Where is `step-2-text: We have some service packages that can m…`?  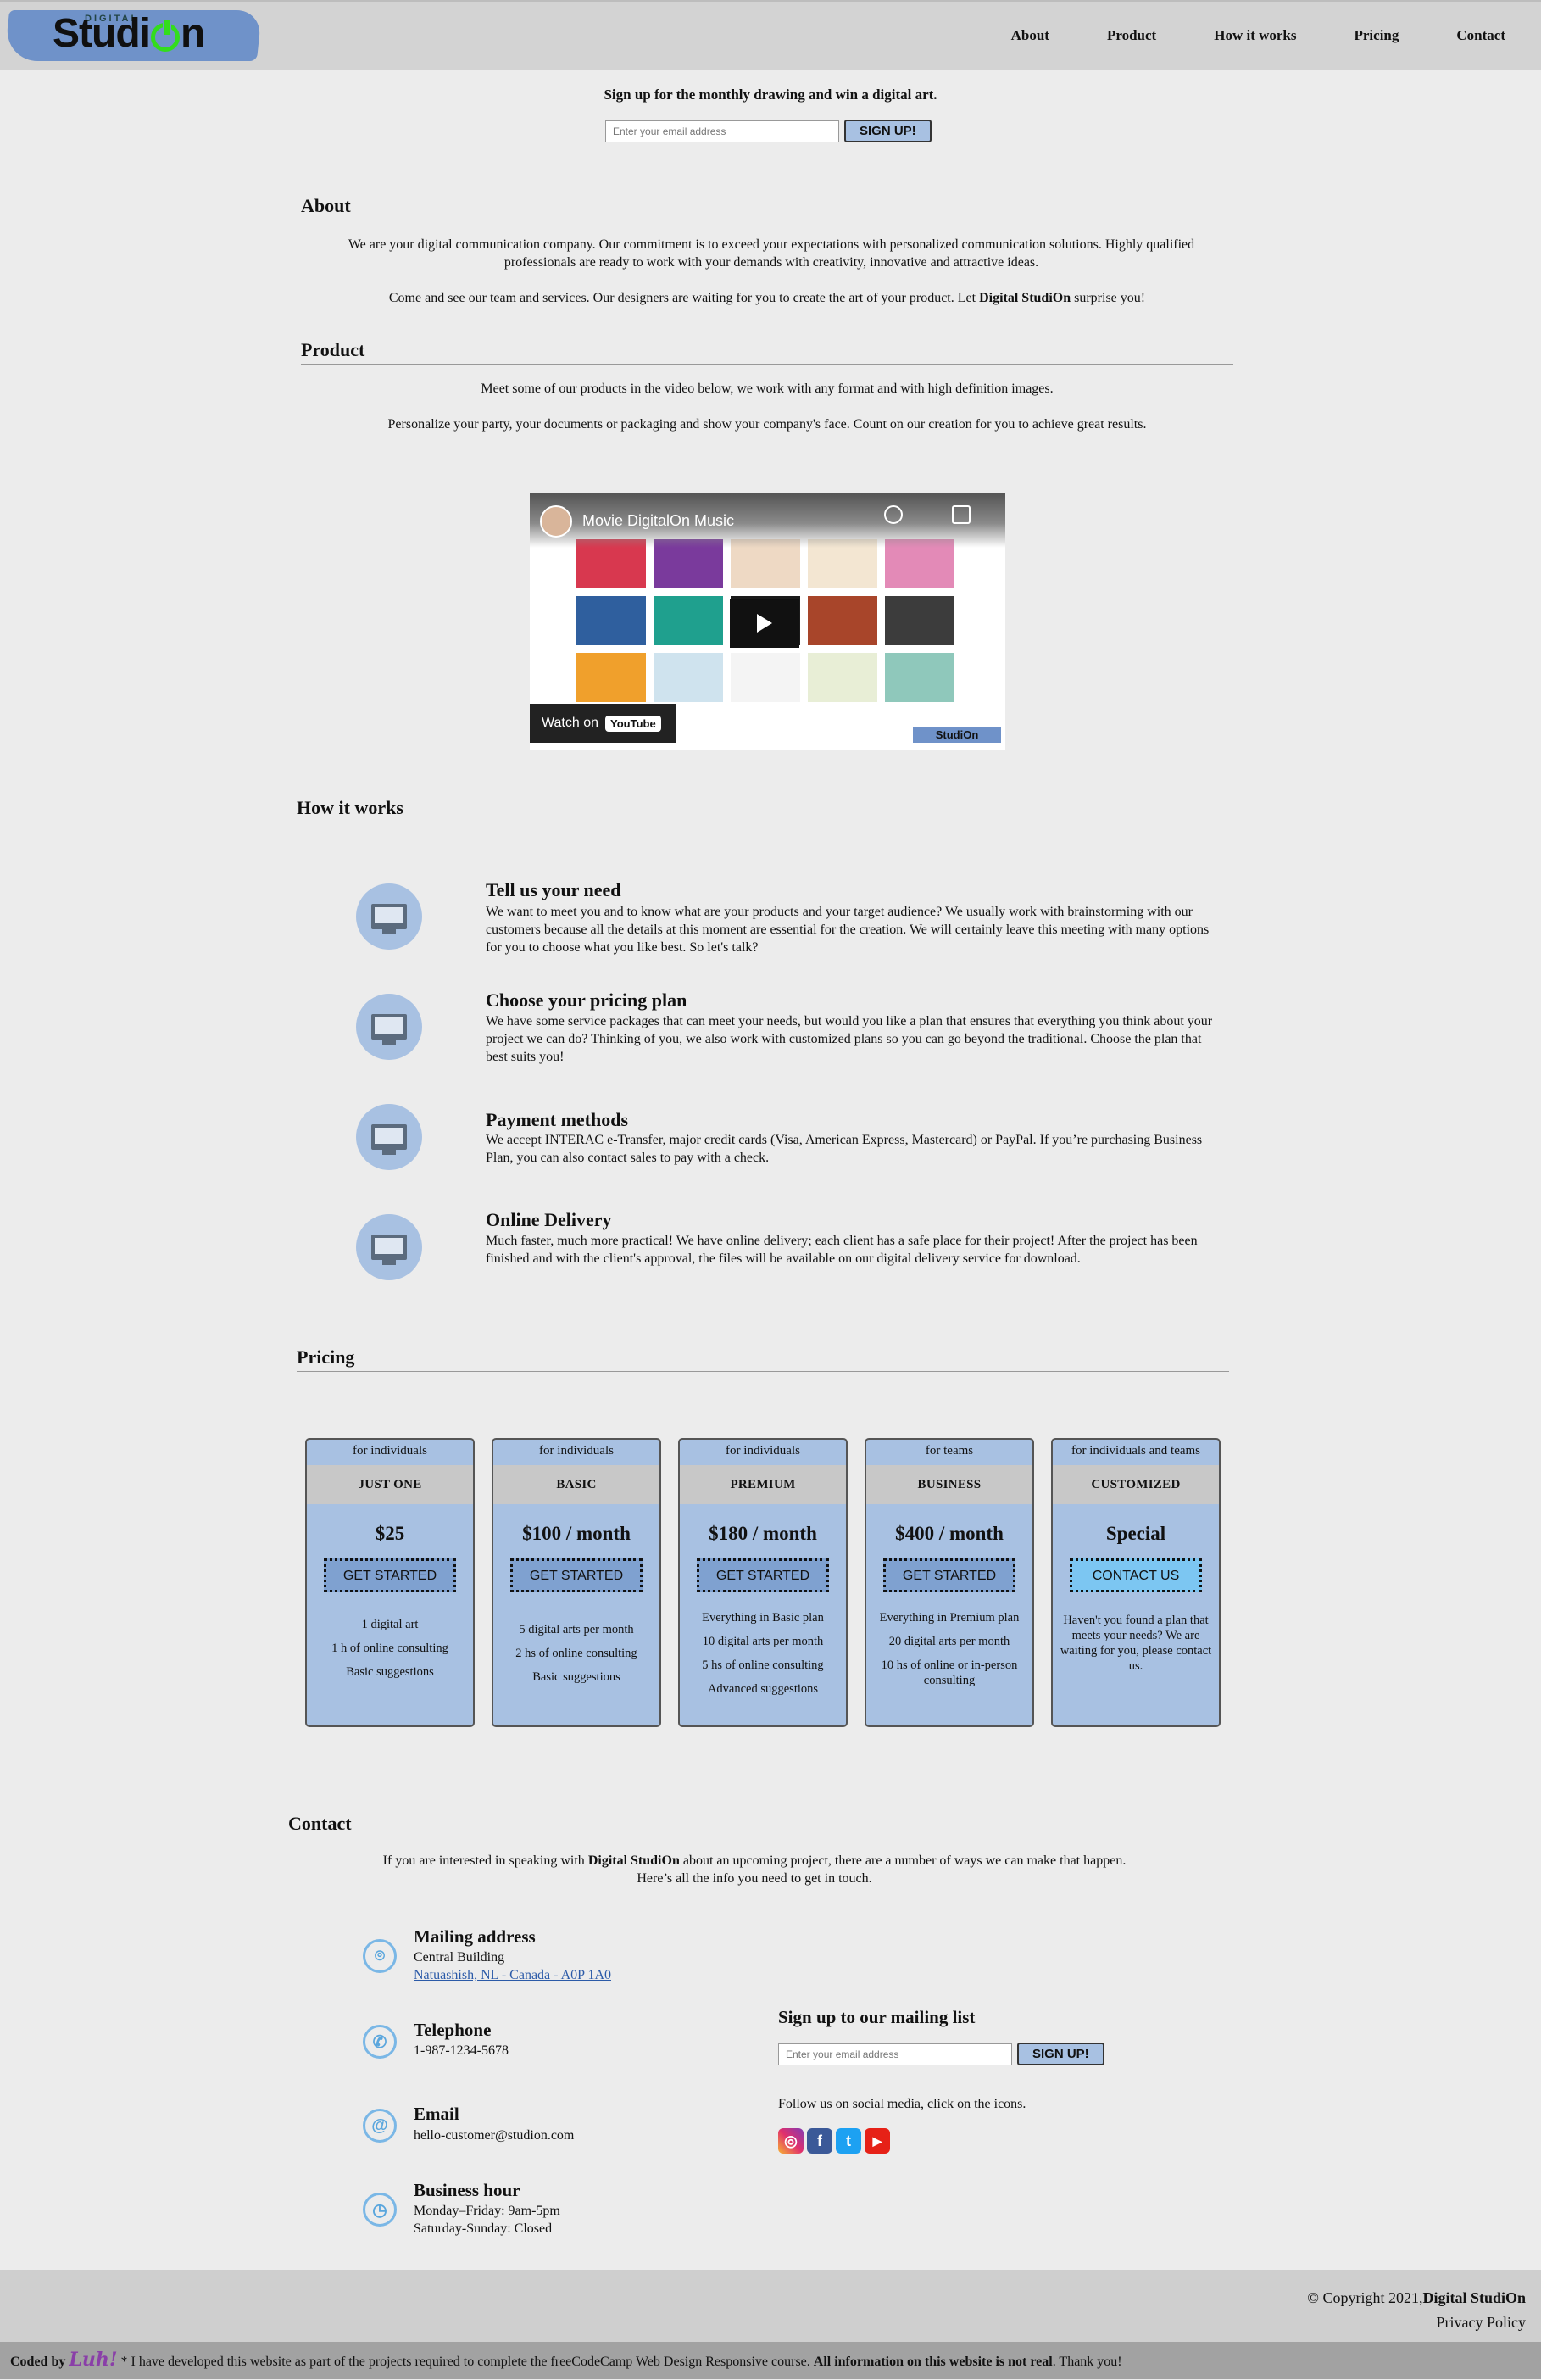
step-2-text: We have some service packages that can m… is located at coordinates (849, 1039).